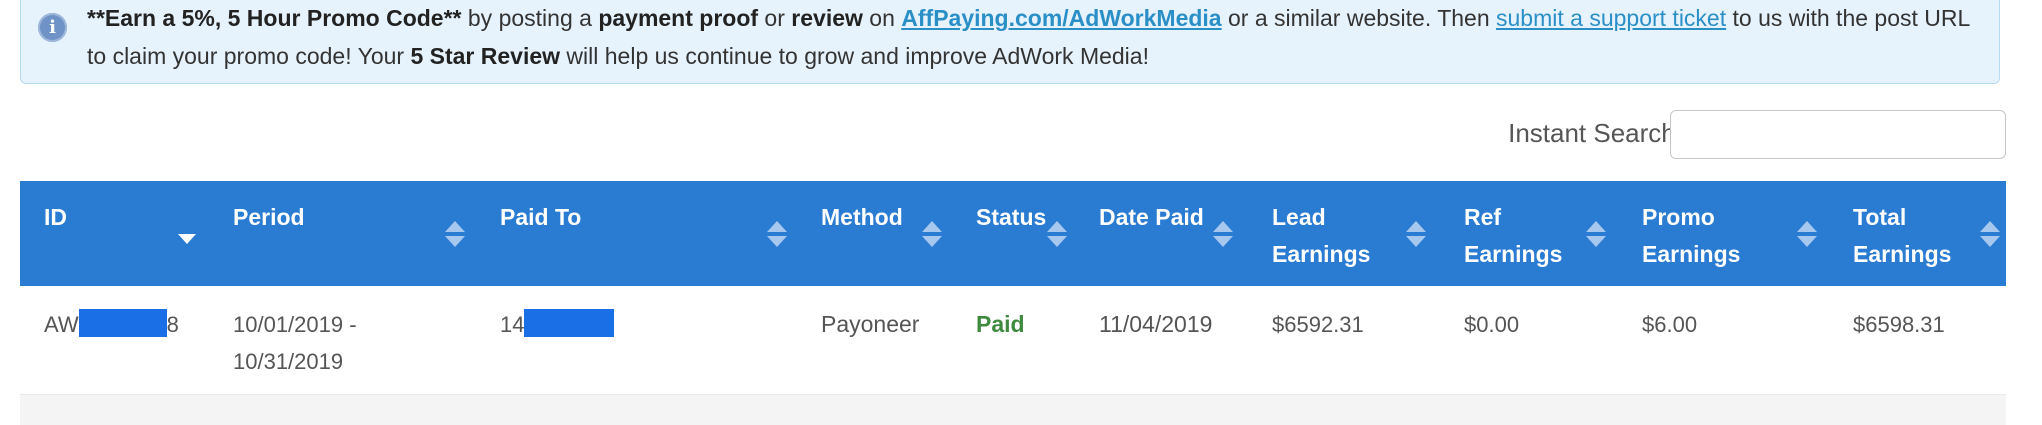  Describe the element at coordinates (1678, 217) in the screenshot. I see `col-header-promo-line1: Promo` at that location.